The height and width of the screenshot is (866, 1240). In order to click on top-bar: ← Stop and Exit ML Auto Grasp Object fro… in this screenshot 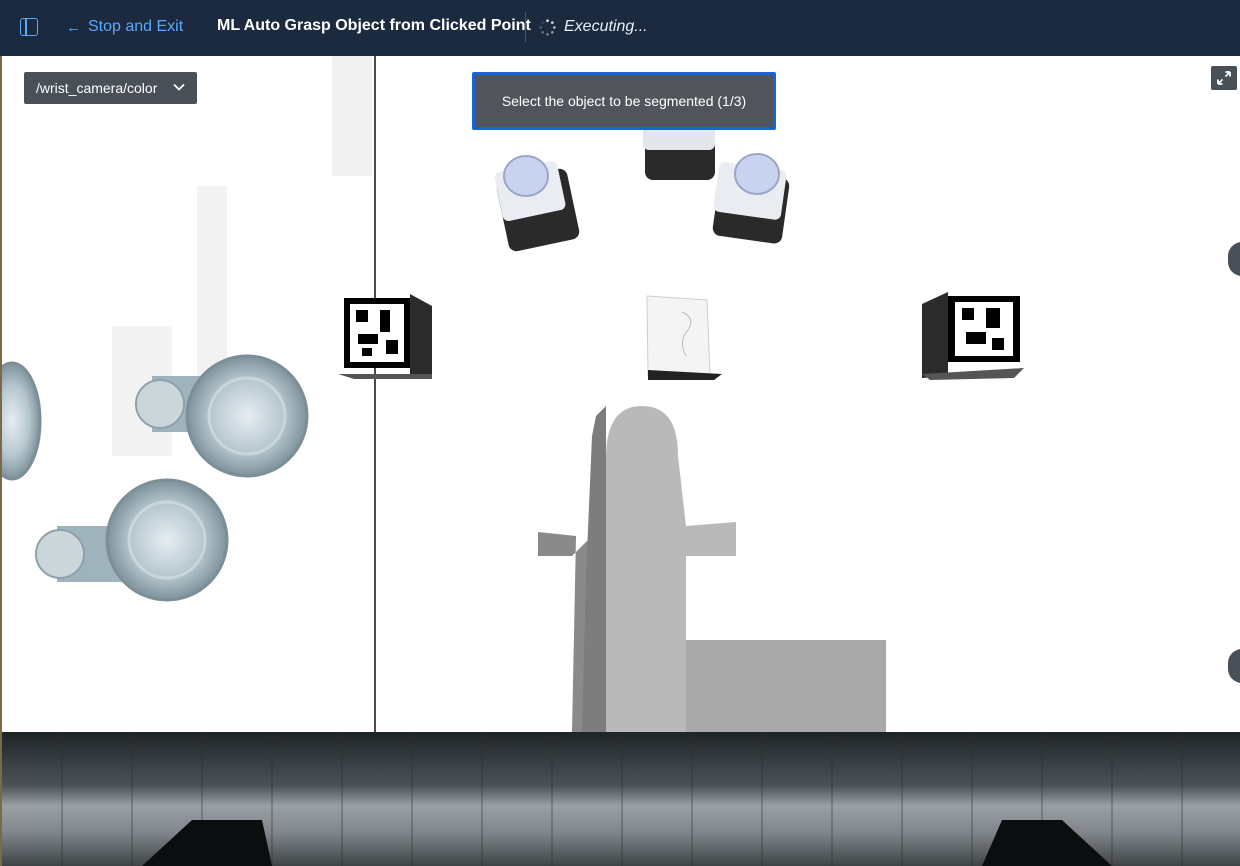, I will do `click(620, 28)`.